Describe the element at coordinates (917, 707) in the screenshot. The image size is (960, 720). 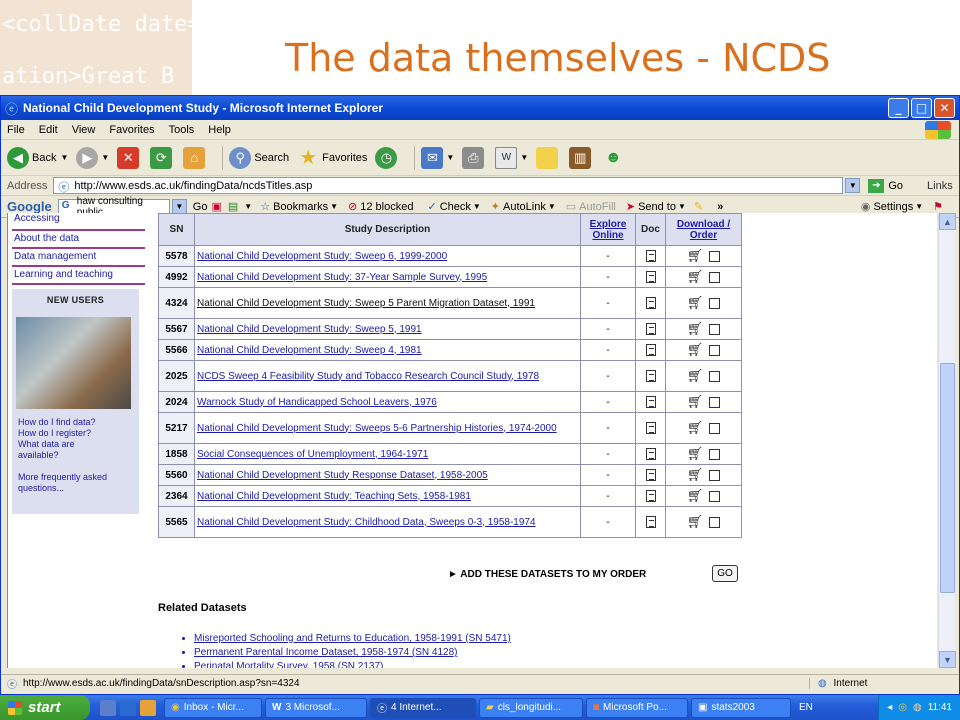
I see `tray-app-icon: ◍` at that location.